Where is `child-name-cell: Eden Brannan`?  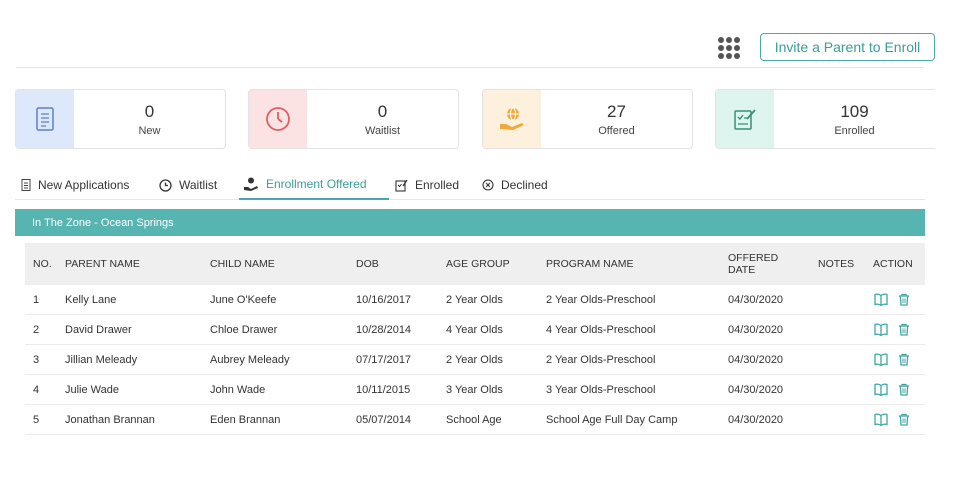
child-name-cell: Eden Brannan is located at coordinates (245, 420).